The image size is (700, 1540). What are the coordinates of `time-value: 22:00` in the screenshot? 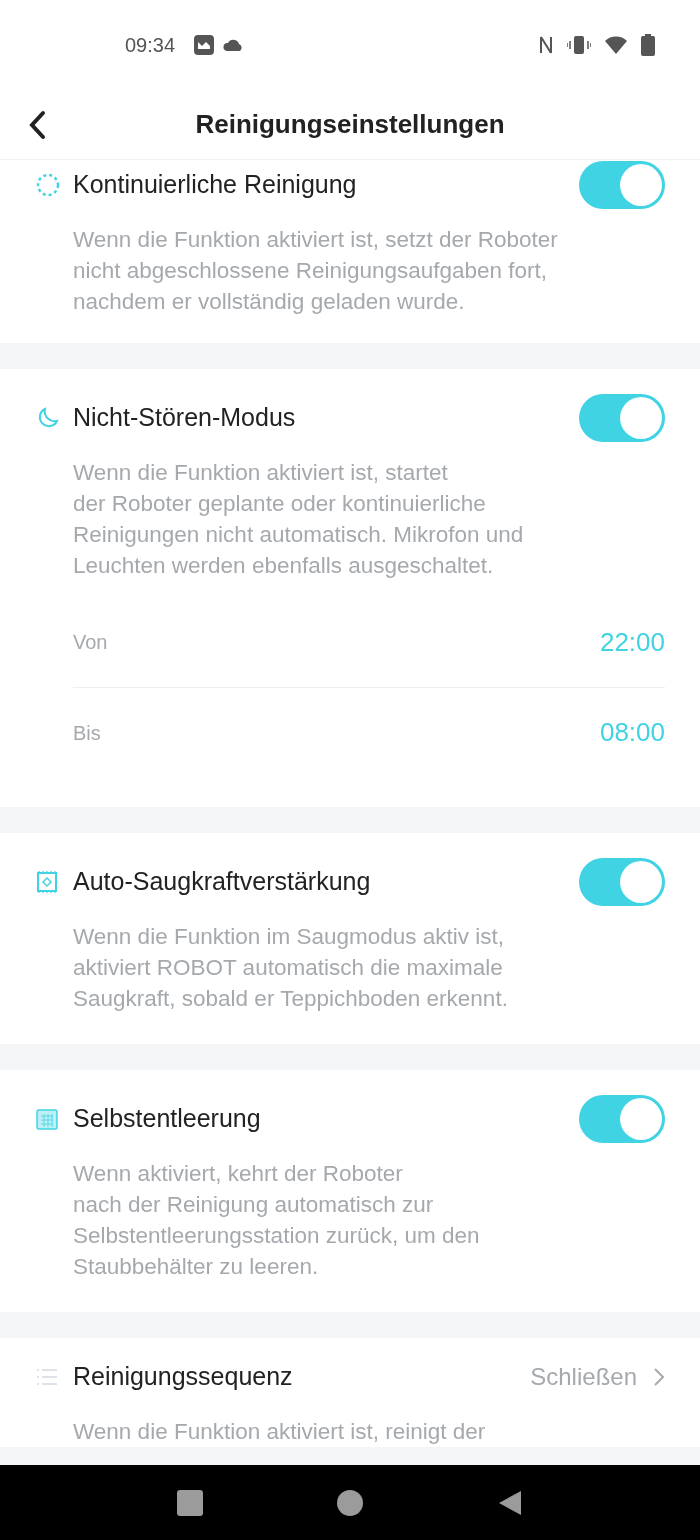 It's located at (632, 642).